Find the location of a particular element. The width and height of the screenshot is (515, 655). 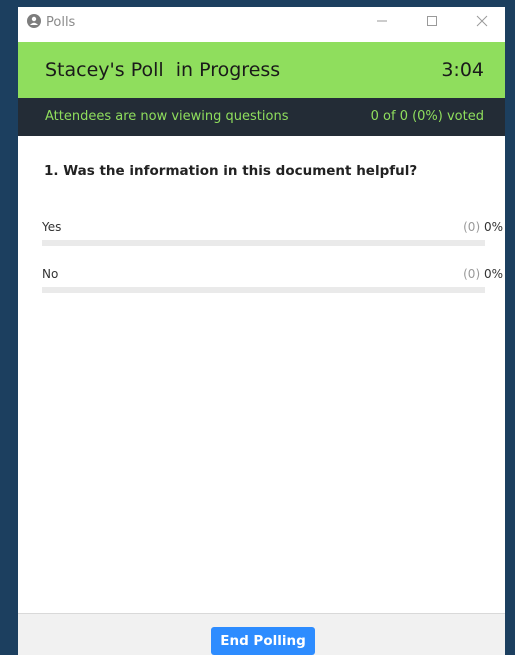

poll-footer: End Polling is located at coordinates (261, 634).